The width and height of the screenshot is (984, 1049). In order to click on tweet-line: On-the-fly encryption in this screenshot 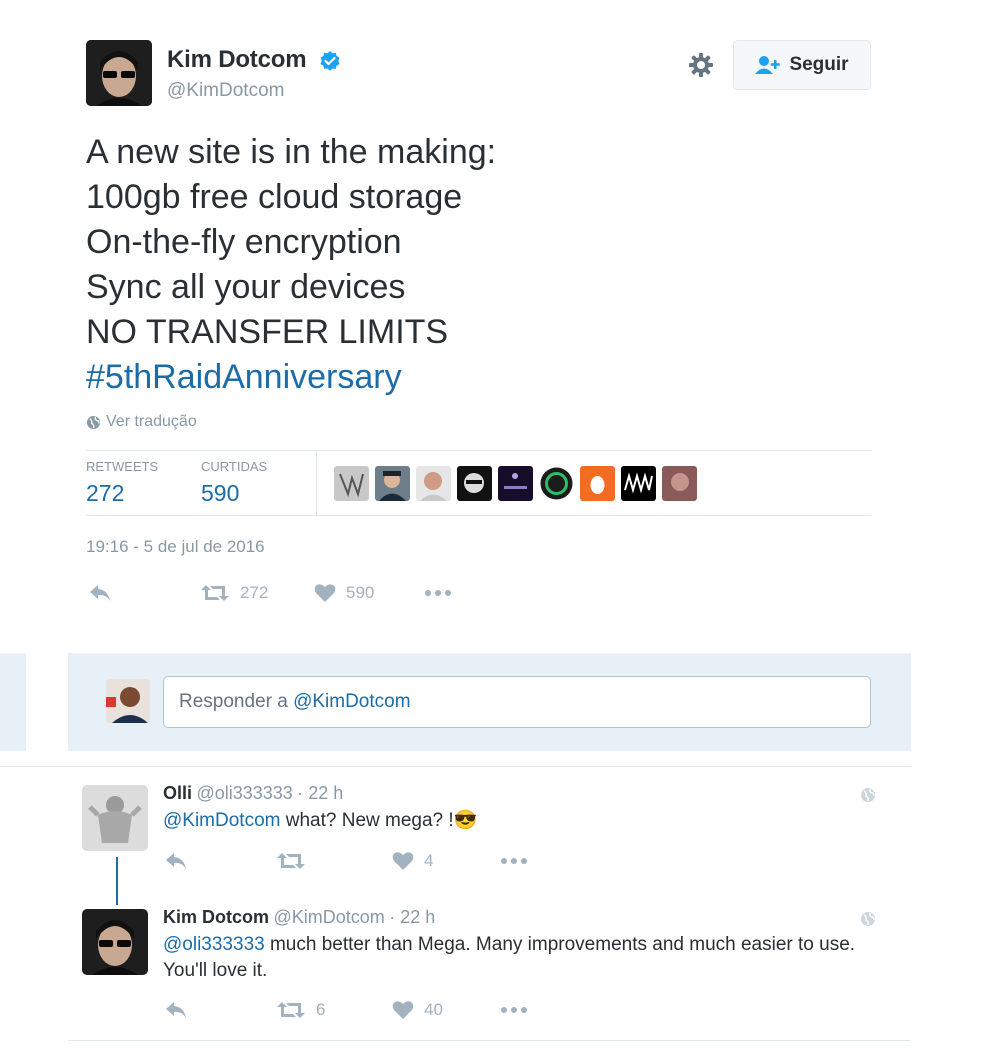, I will do `click(244, 242)`.